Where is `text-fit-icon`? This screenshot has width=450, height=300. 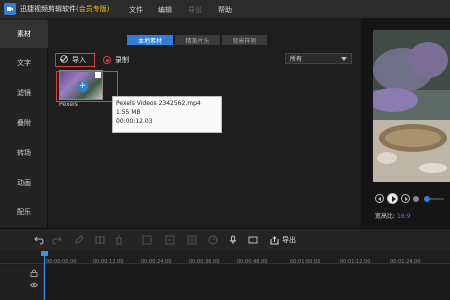 text-fit-icon is located at coordinates (253, 240).